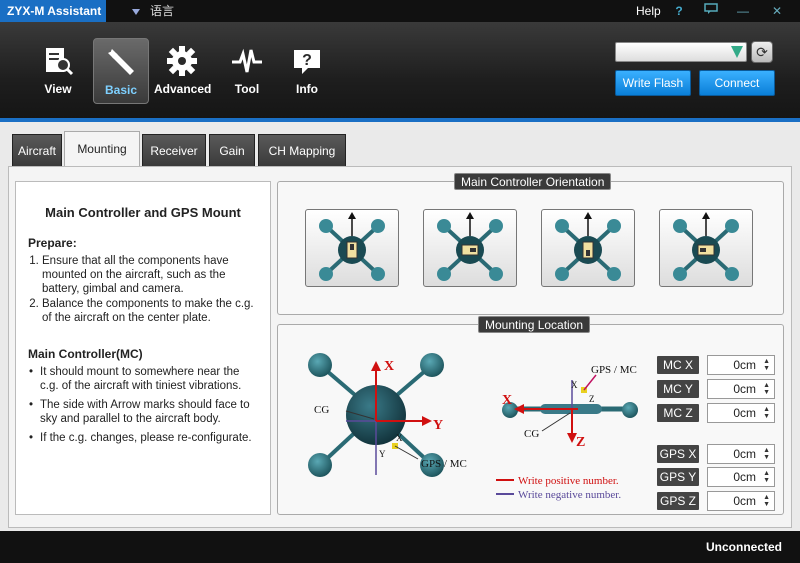 The image size is (800, 563). Describe the element at coordinates (741, 454) in the screenshot. I see `gps-x-input: 0cm ▲ ▼` at that location.